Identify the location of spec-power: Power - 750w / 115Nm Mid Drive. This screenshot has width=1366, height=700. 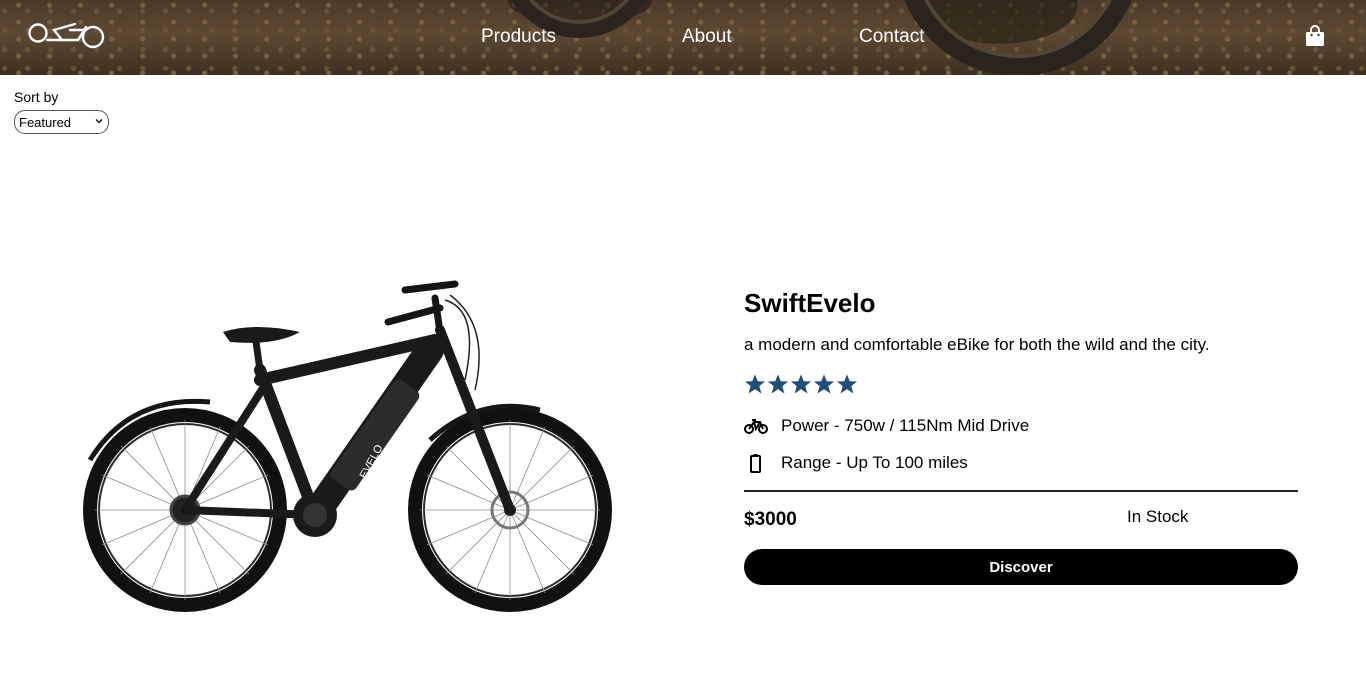
(886, 426).